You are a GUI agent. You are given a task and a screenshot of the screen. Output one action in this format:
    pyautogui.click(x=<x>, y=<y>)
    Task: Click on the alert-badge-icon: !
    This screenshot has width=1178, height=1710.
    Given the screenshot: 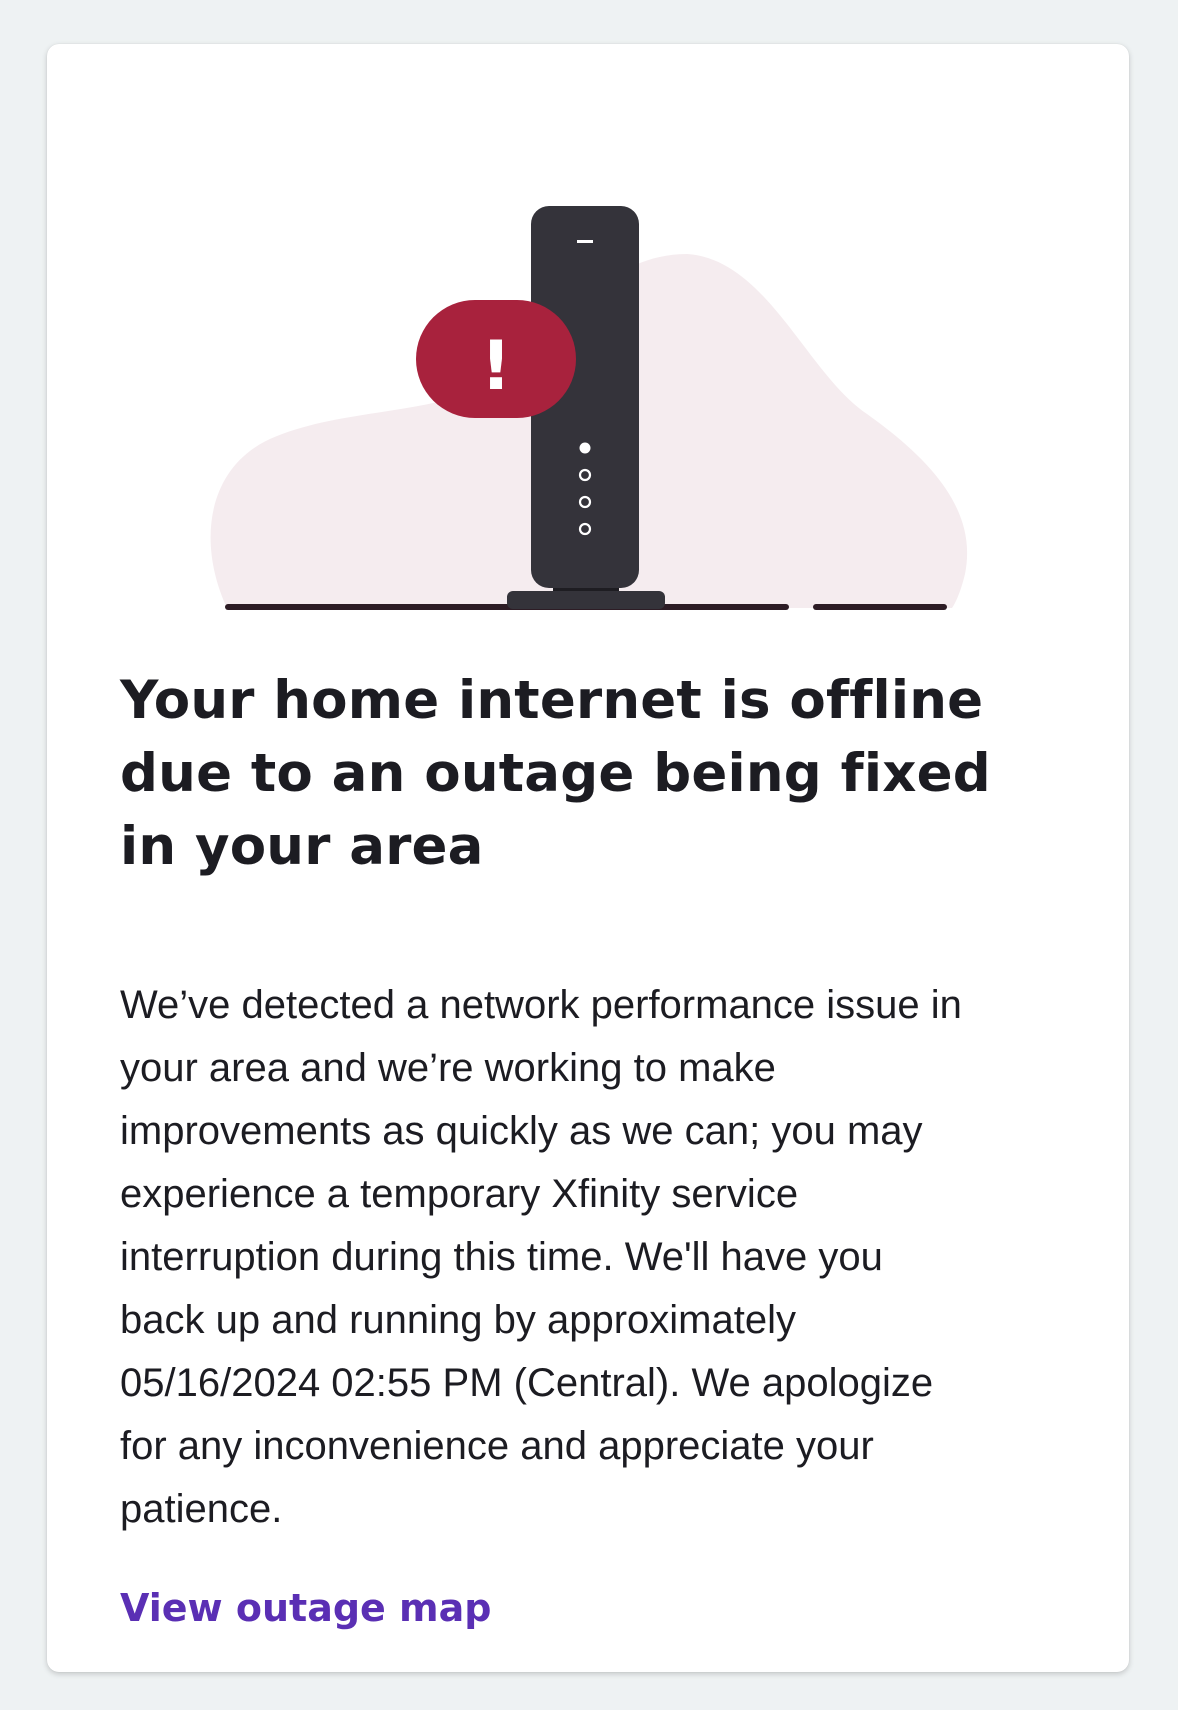 What is the action you would take?
    pyautogui.click(x=496, y=359)
    